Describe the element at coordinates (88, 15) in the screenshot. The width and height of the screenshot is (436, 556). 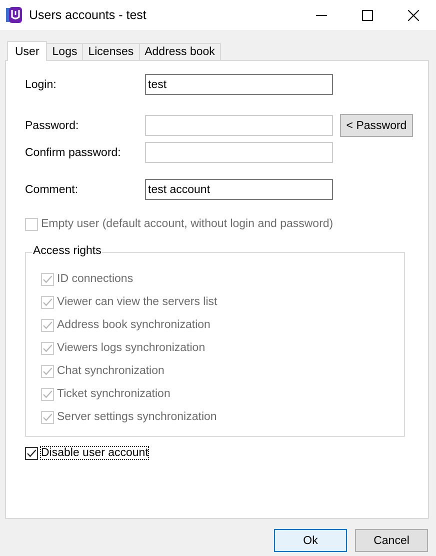
I see `window-title: Users accounts - test` at that location.